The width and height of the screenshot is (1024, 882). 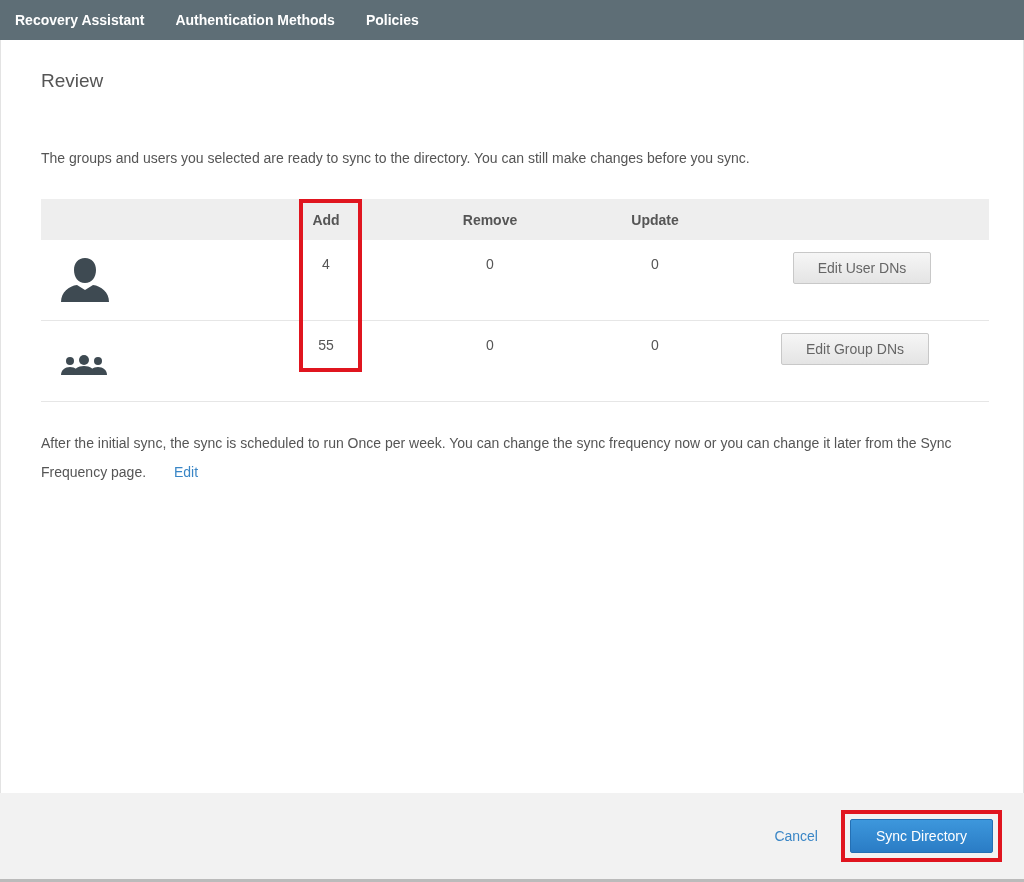 I want to click on user-icon, so click(x=85, y=280).